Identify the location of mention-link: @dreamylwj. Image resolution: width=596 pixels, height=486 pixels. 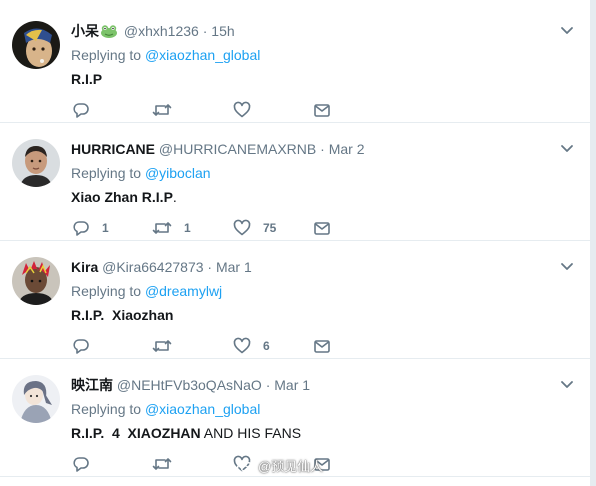
(183, 291).